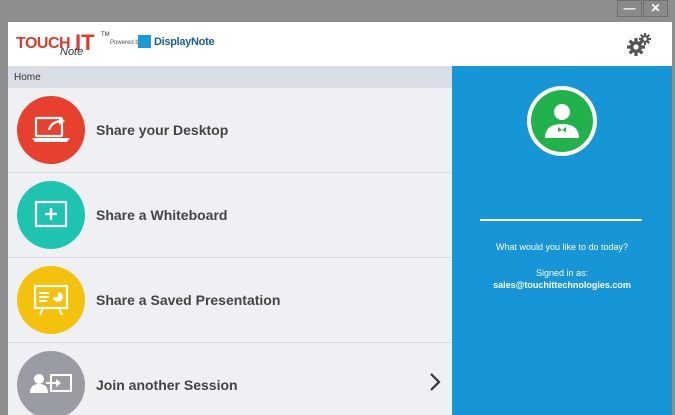 The image size is (675, 415). Describe the element at coordinates (51, 215) in the screenshot. I see `whiteboard-add-icon` at that location.